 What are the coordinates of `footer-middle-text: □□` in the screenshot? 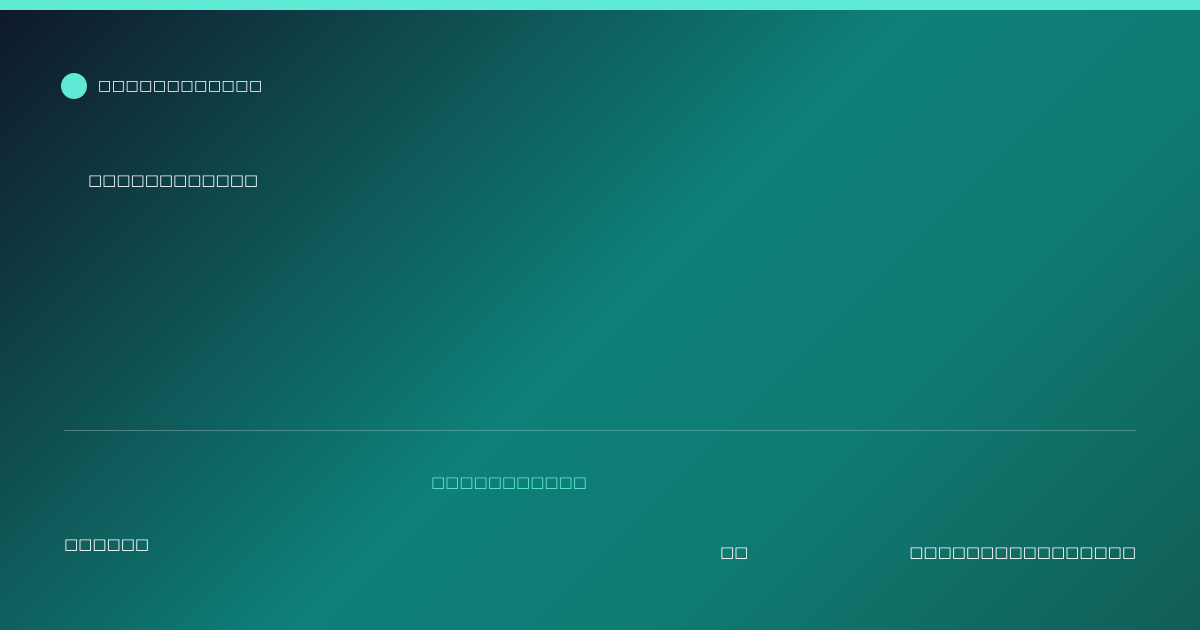 It's located at (734, 552).